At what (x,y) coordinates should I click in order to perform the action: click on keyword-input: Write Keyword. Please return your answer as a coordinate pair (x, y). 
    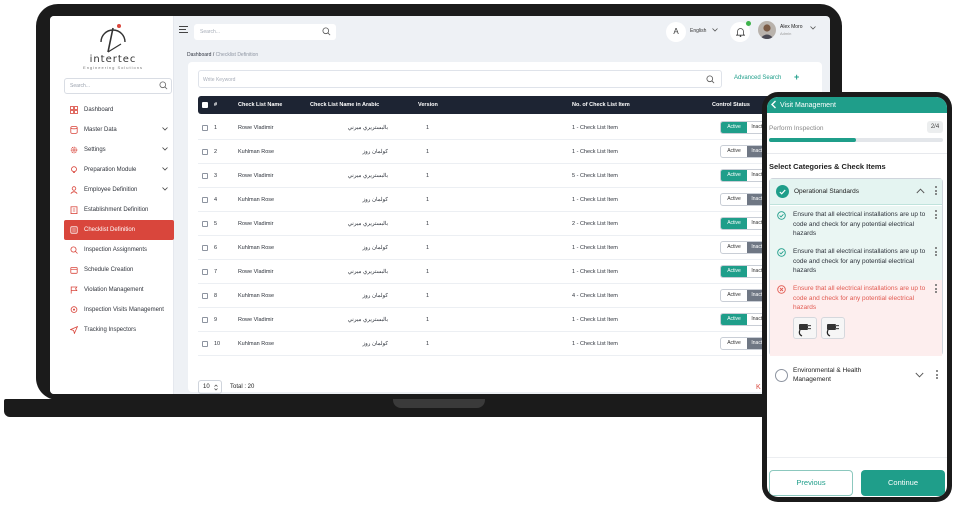
    Looking at the image, I should click on (460, 79).